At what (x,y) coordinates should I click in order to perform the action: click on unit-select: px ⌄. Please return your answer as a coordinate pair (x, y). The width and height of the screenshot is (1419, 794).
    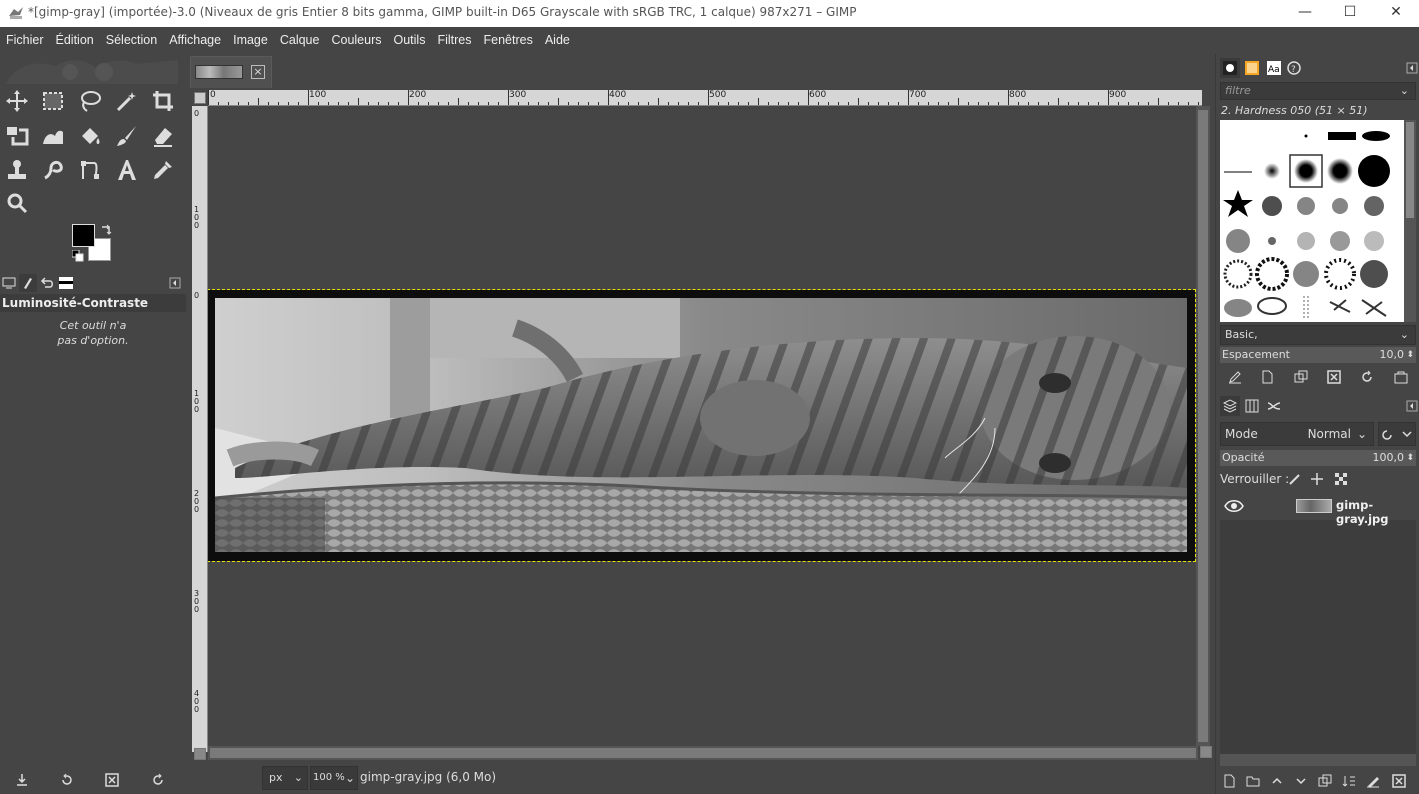
    Looking at the image, I should click on (285, 778).